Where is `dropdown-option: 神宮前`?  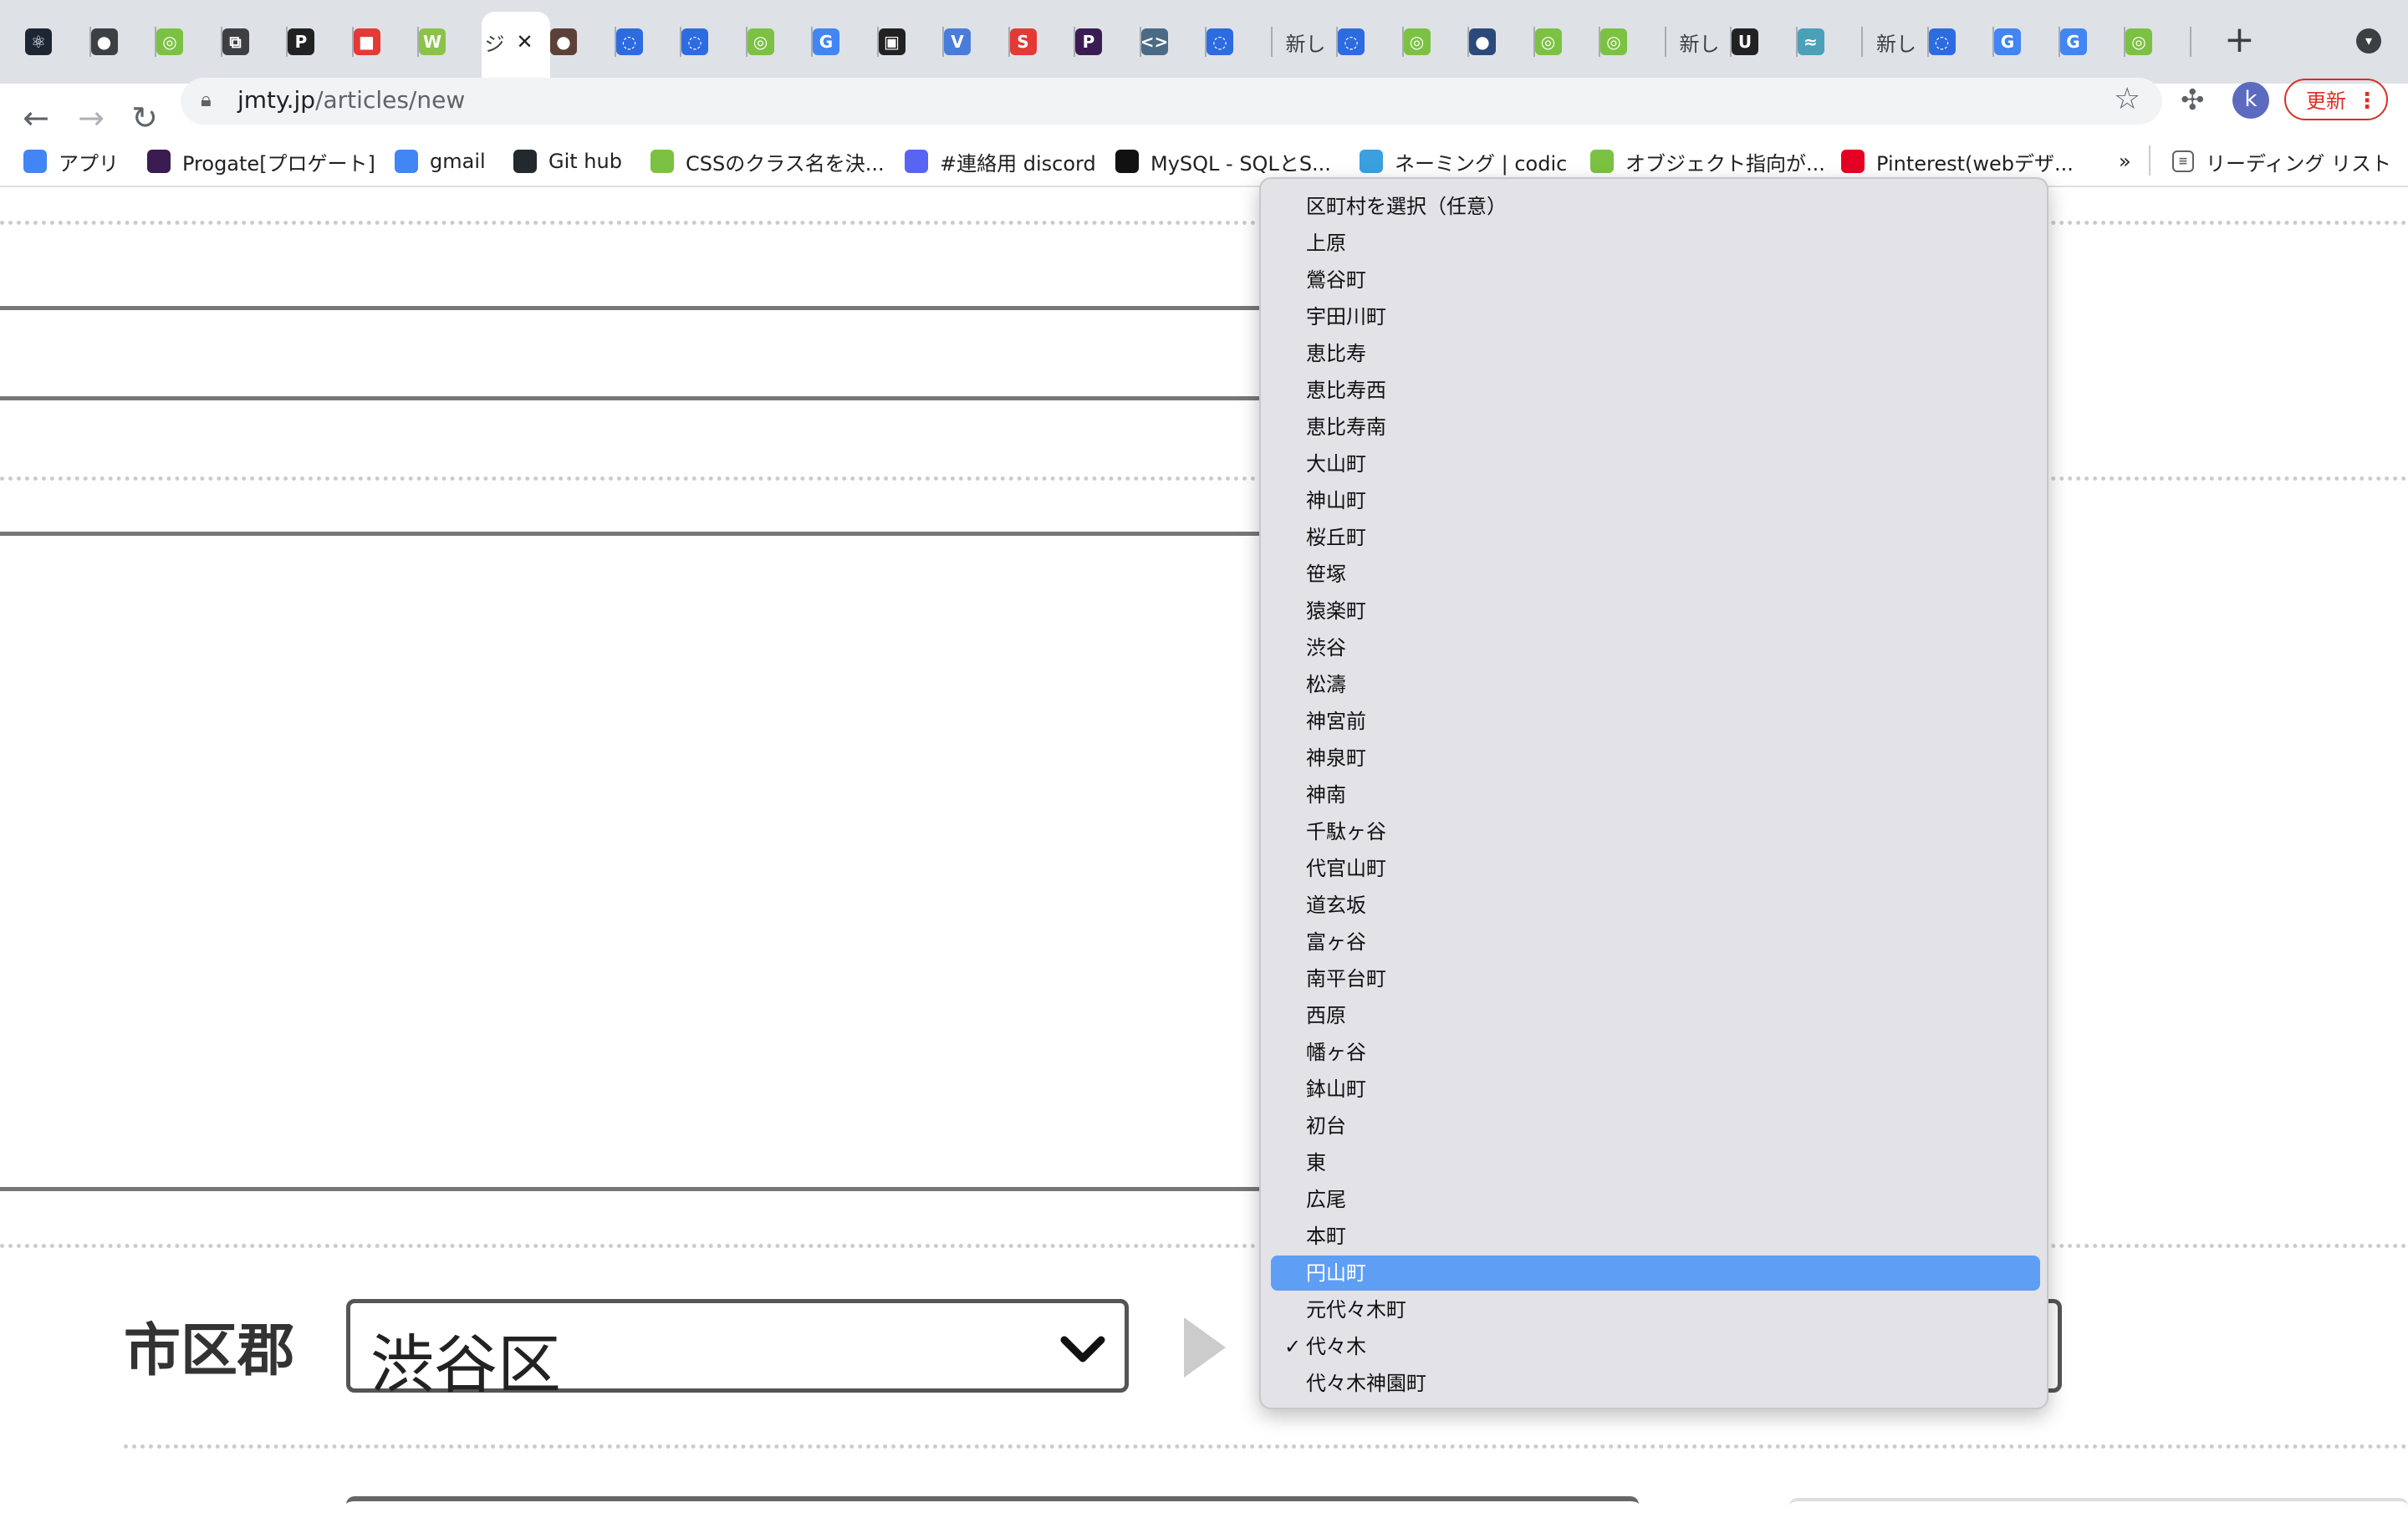 dropdown-option: 神宮前 is located at coordinates (1655, 721).